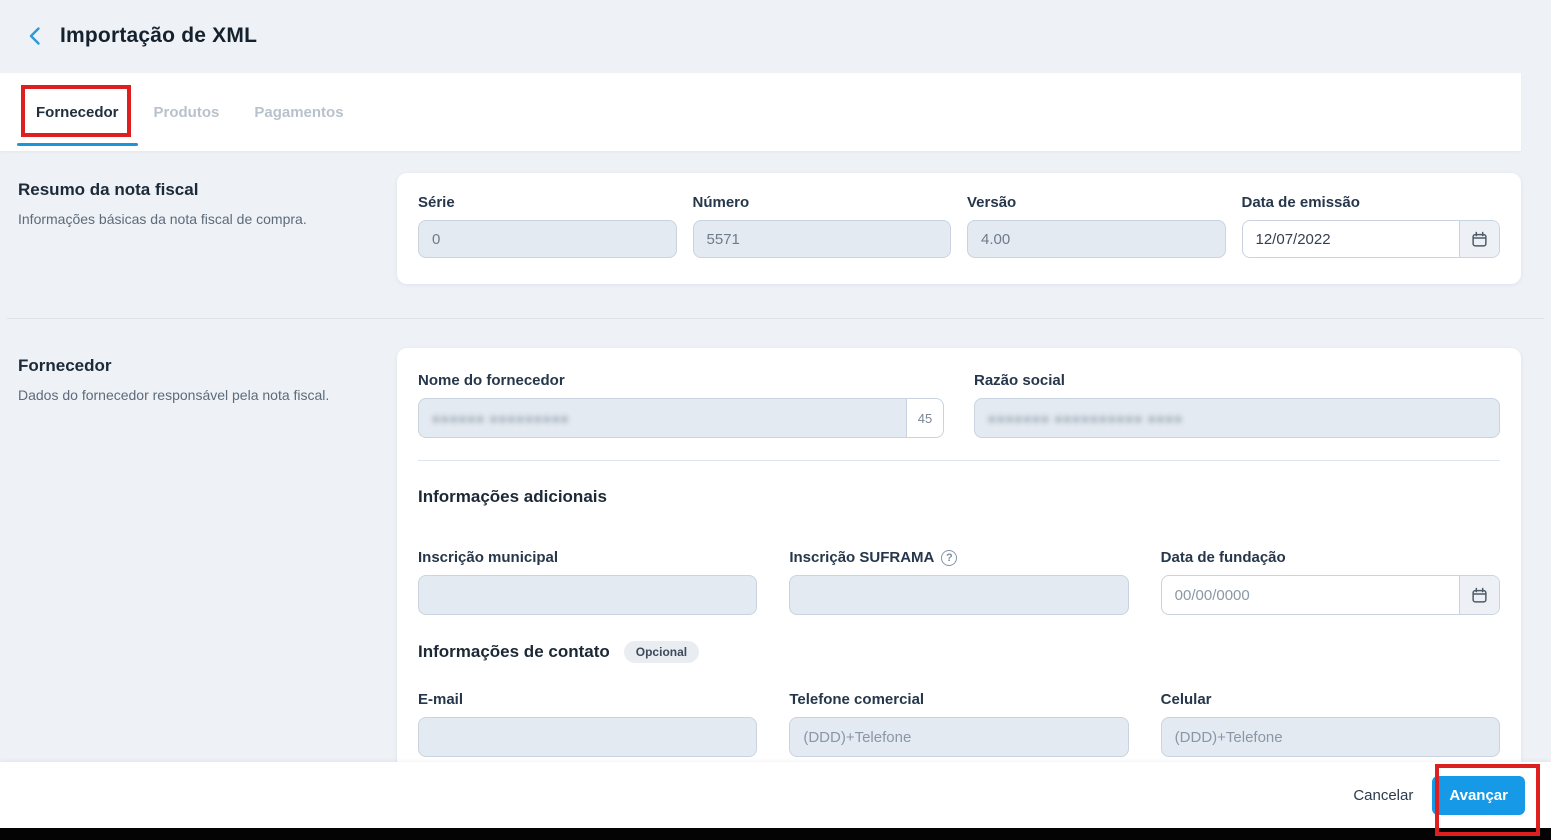 Image resolution: width=1551 pixels, height=840 pixels. I want to click on page-header: Importação de XML, so click(142, 36).